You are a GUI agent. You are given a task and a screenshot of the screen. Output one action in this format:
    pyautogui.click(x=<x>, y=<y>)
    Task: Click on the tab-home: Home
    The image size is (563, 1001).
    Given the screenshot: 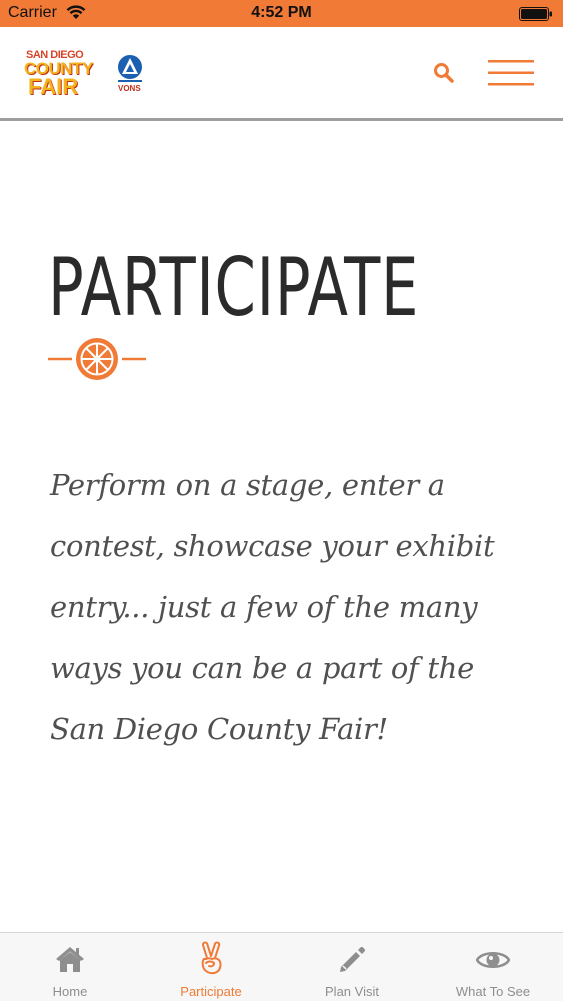 What is the action you would take?
    pyautogui.click(x=70, y=967)
    